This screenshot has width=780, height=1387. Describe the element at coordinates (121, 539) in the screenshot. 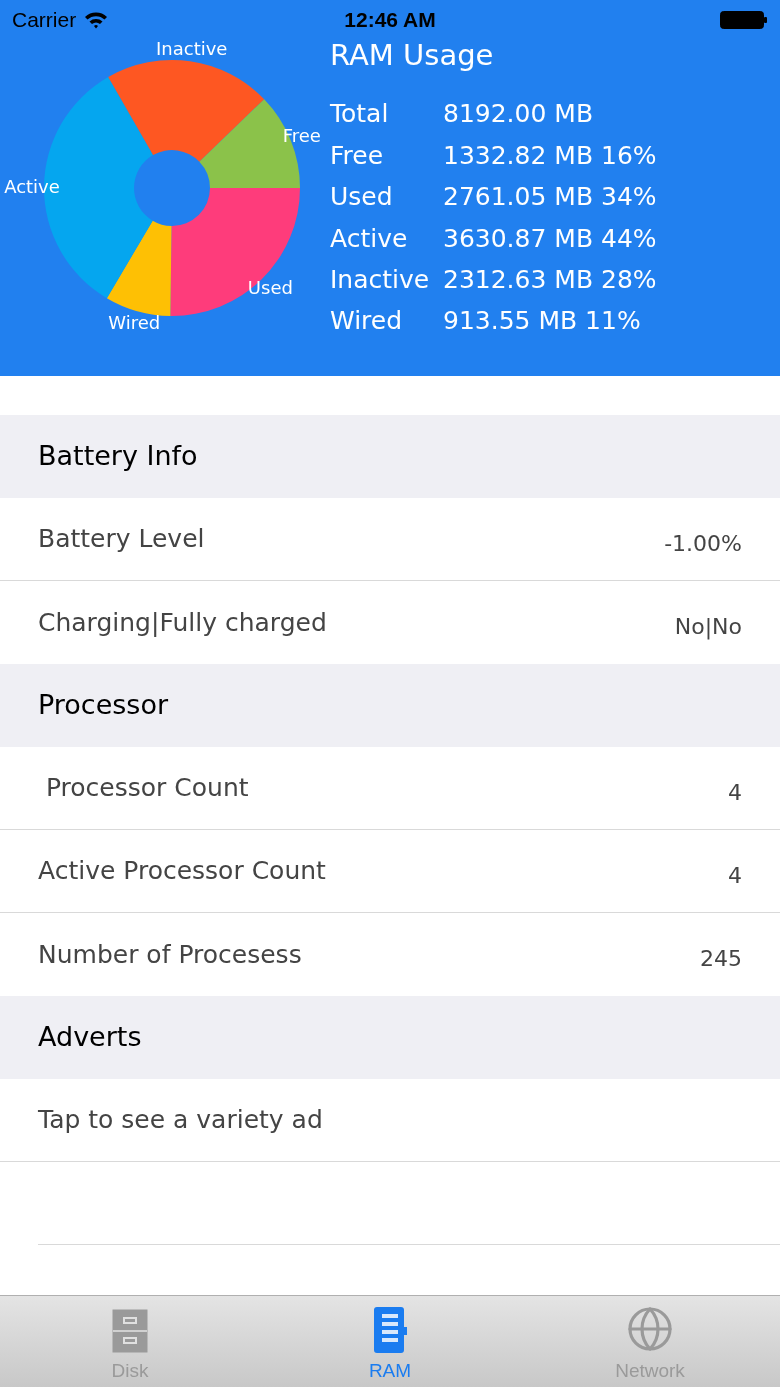

I see `row-label: Battery Level` at that location.